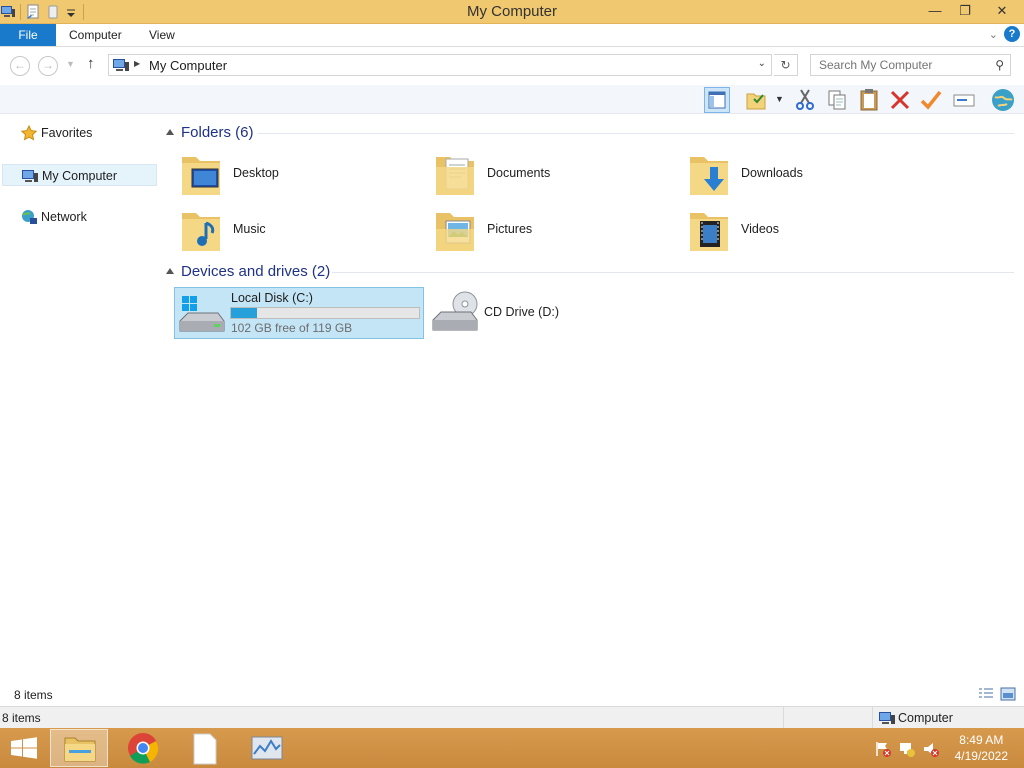 This screenshot has width=1024, height=768. I want to click on tab-view: View, so click(162, 35).